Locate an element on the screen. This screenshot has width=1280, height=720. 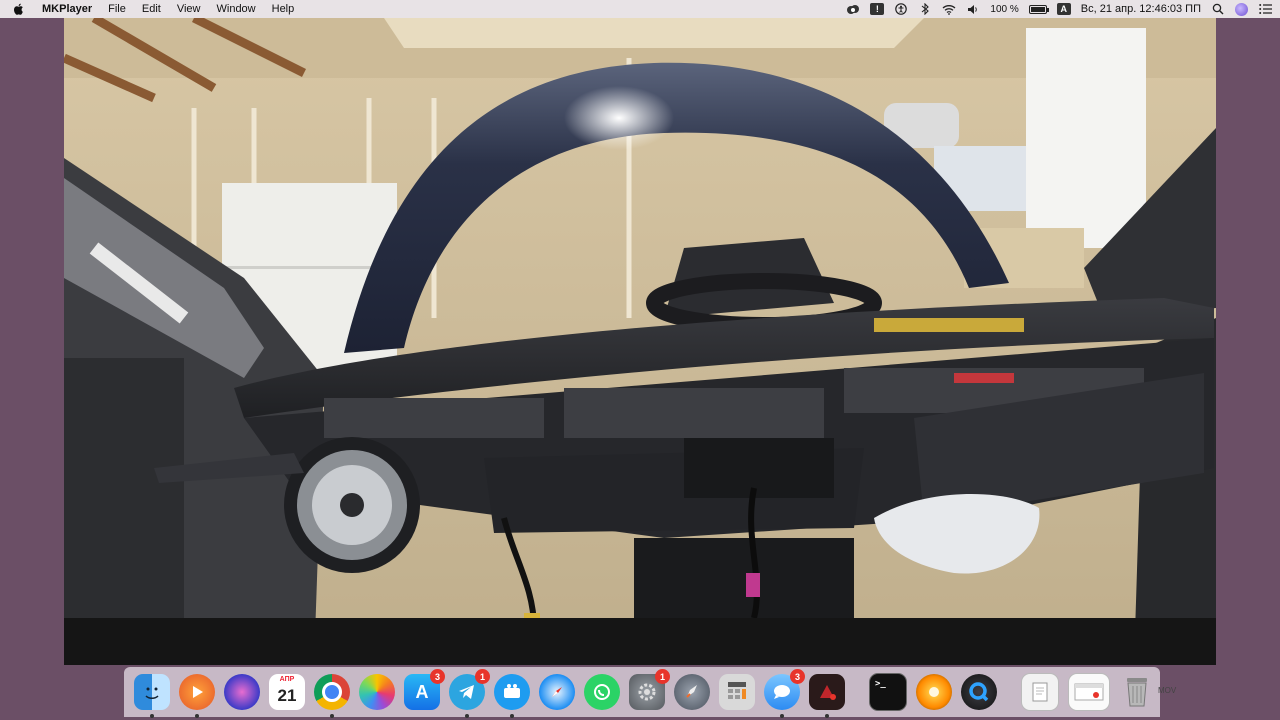
siri-dock-icon is located at coordinates (242, 692).